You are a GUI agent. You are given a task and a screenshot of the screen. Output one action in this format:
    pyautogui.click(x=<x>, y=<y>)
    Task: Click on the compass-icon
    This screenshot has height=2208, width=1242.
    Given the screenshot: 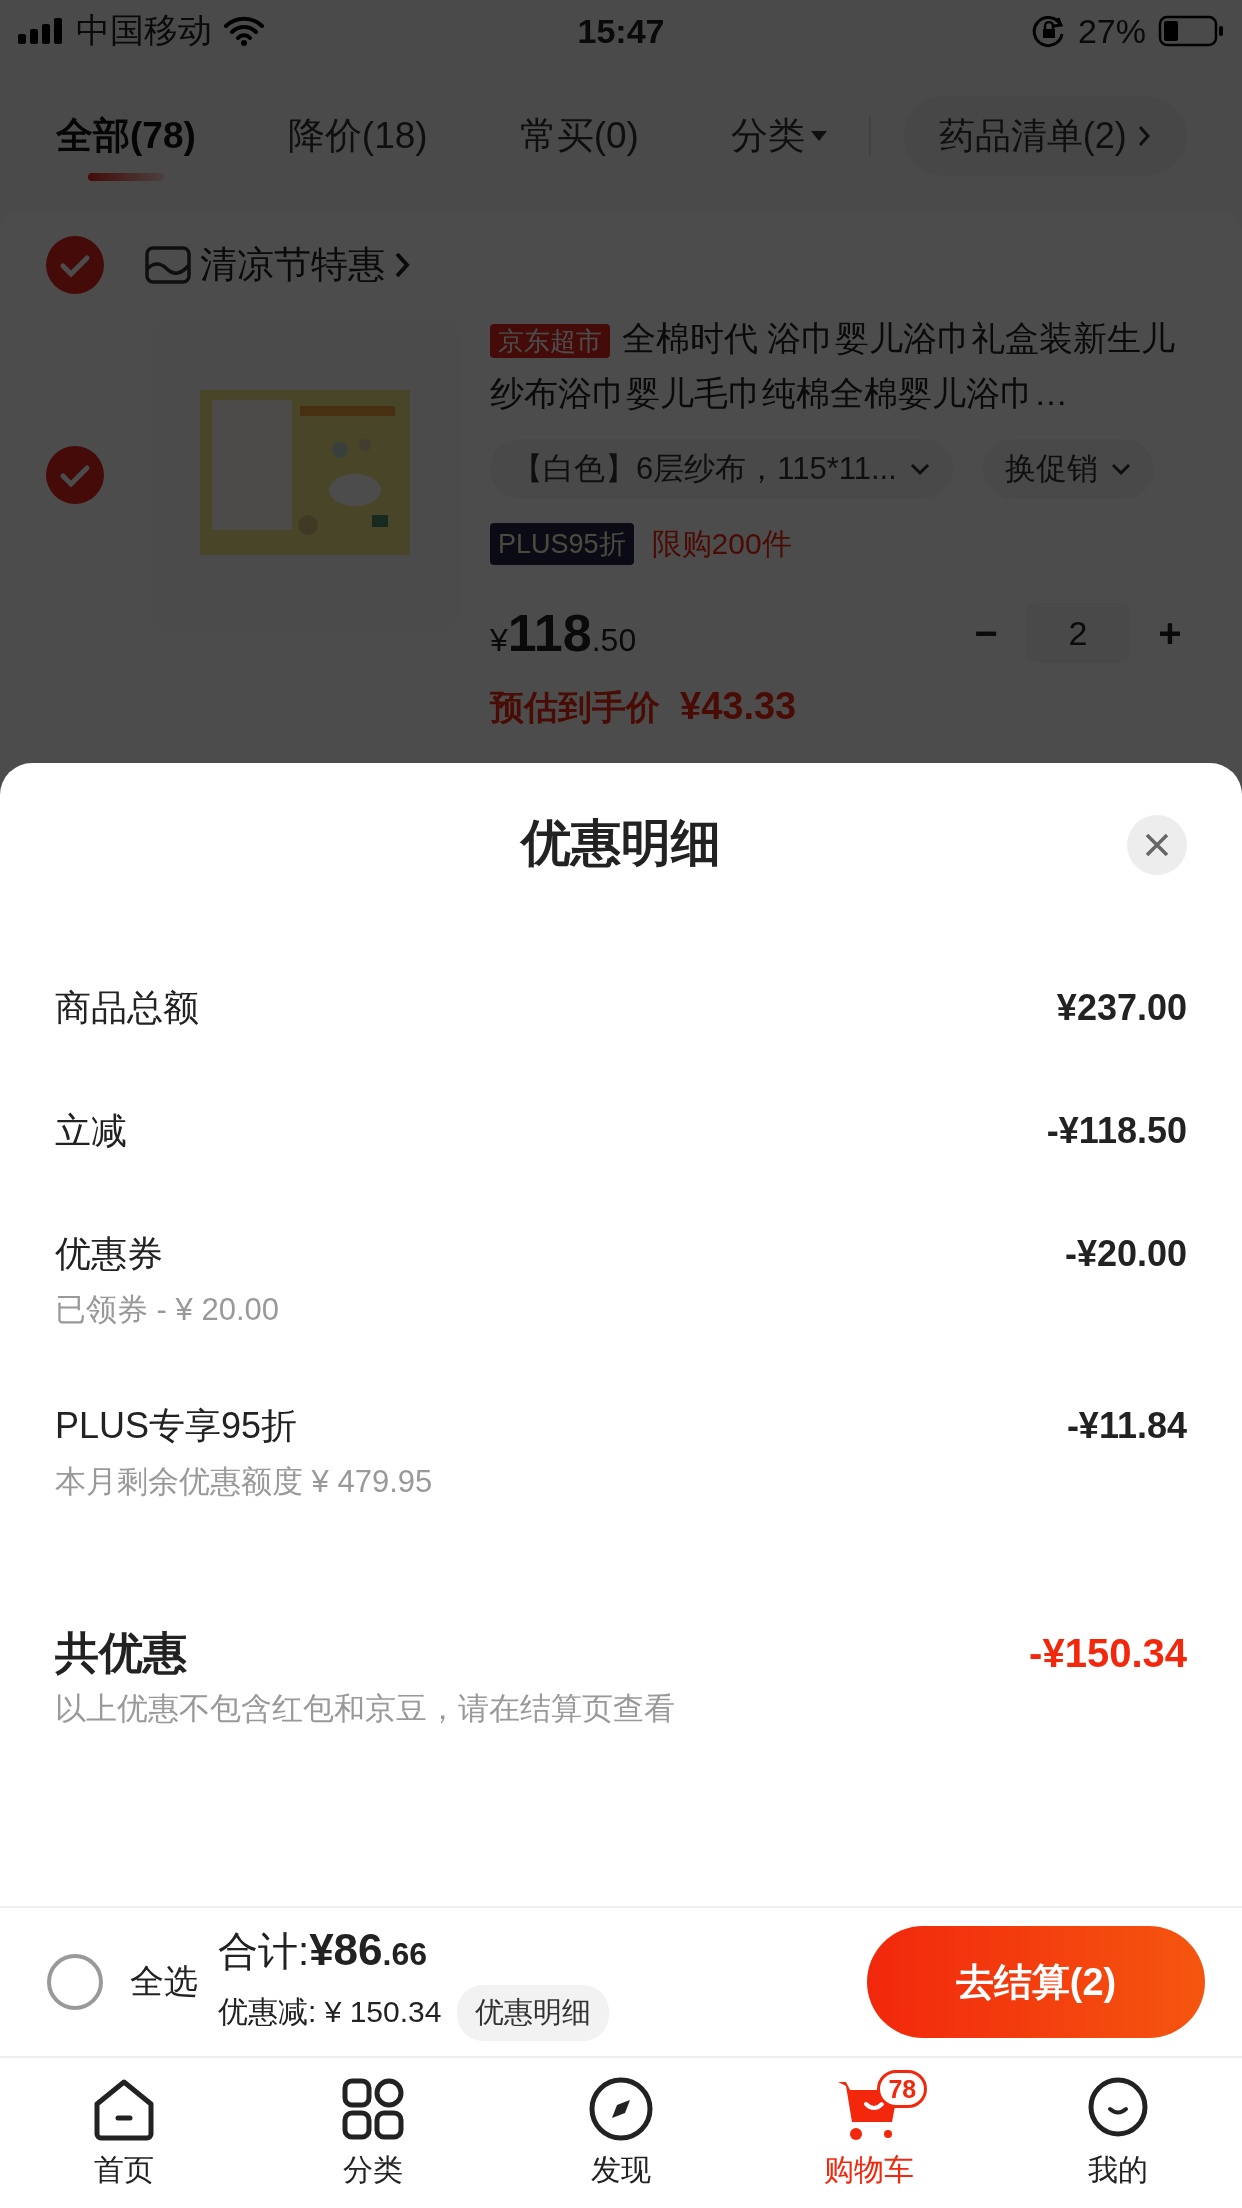 What is the action you would take?
    pyautogui.click(x=621, y=2108)
    